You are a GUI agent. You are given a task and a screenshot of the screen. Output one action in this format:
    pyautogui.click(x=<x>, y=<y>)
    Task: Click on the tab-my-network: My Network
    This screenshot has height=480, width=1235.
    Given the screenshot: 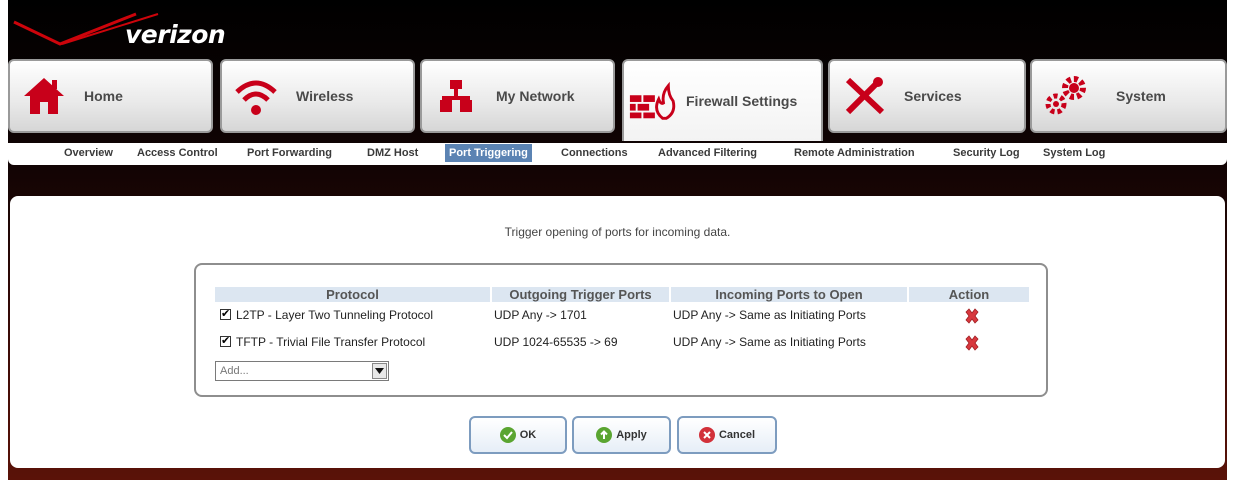 What is the action you would take?
    pyautogui.click(x=517, y=96)
    